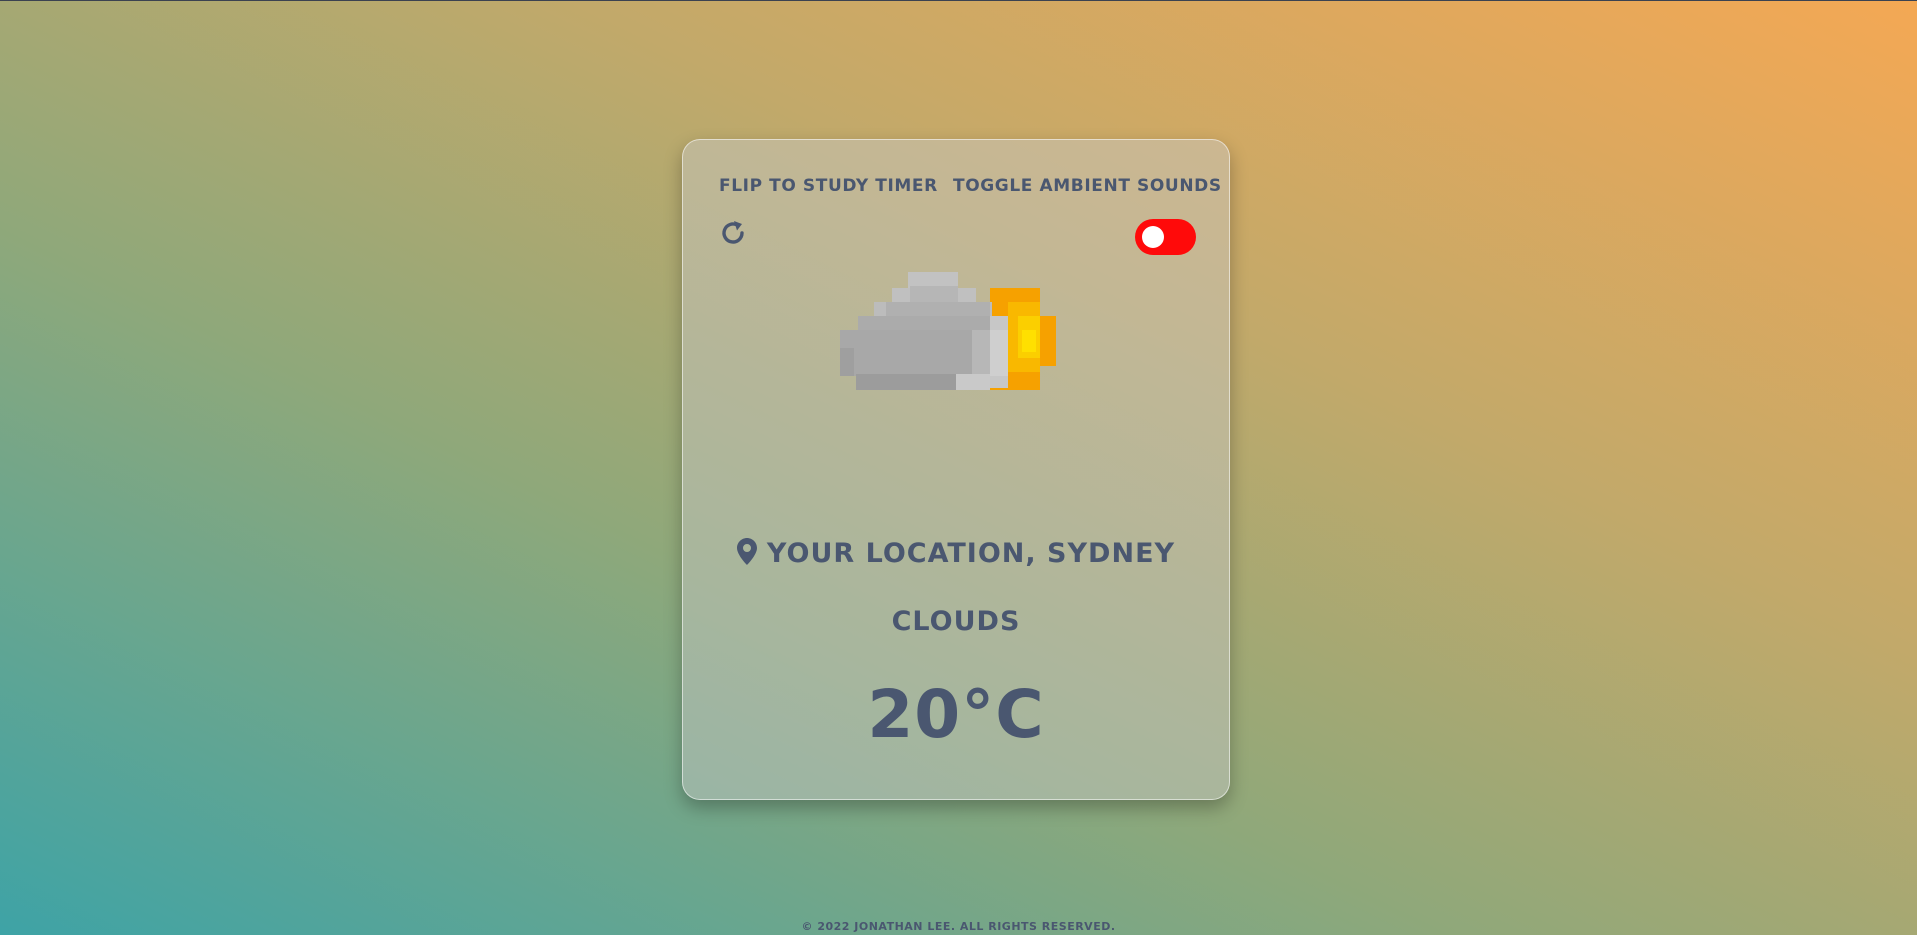  Describe the element at coordinates (1165, 237) in the screenshot. I see `ambient-sounds-toggle` at that location.